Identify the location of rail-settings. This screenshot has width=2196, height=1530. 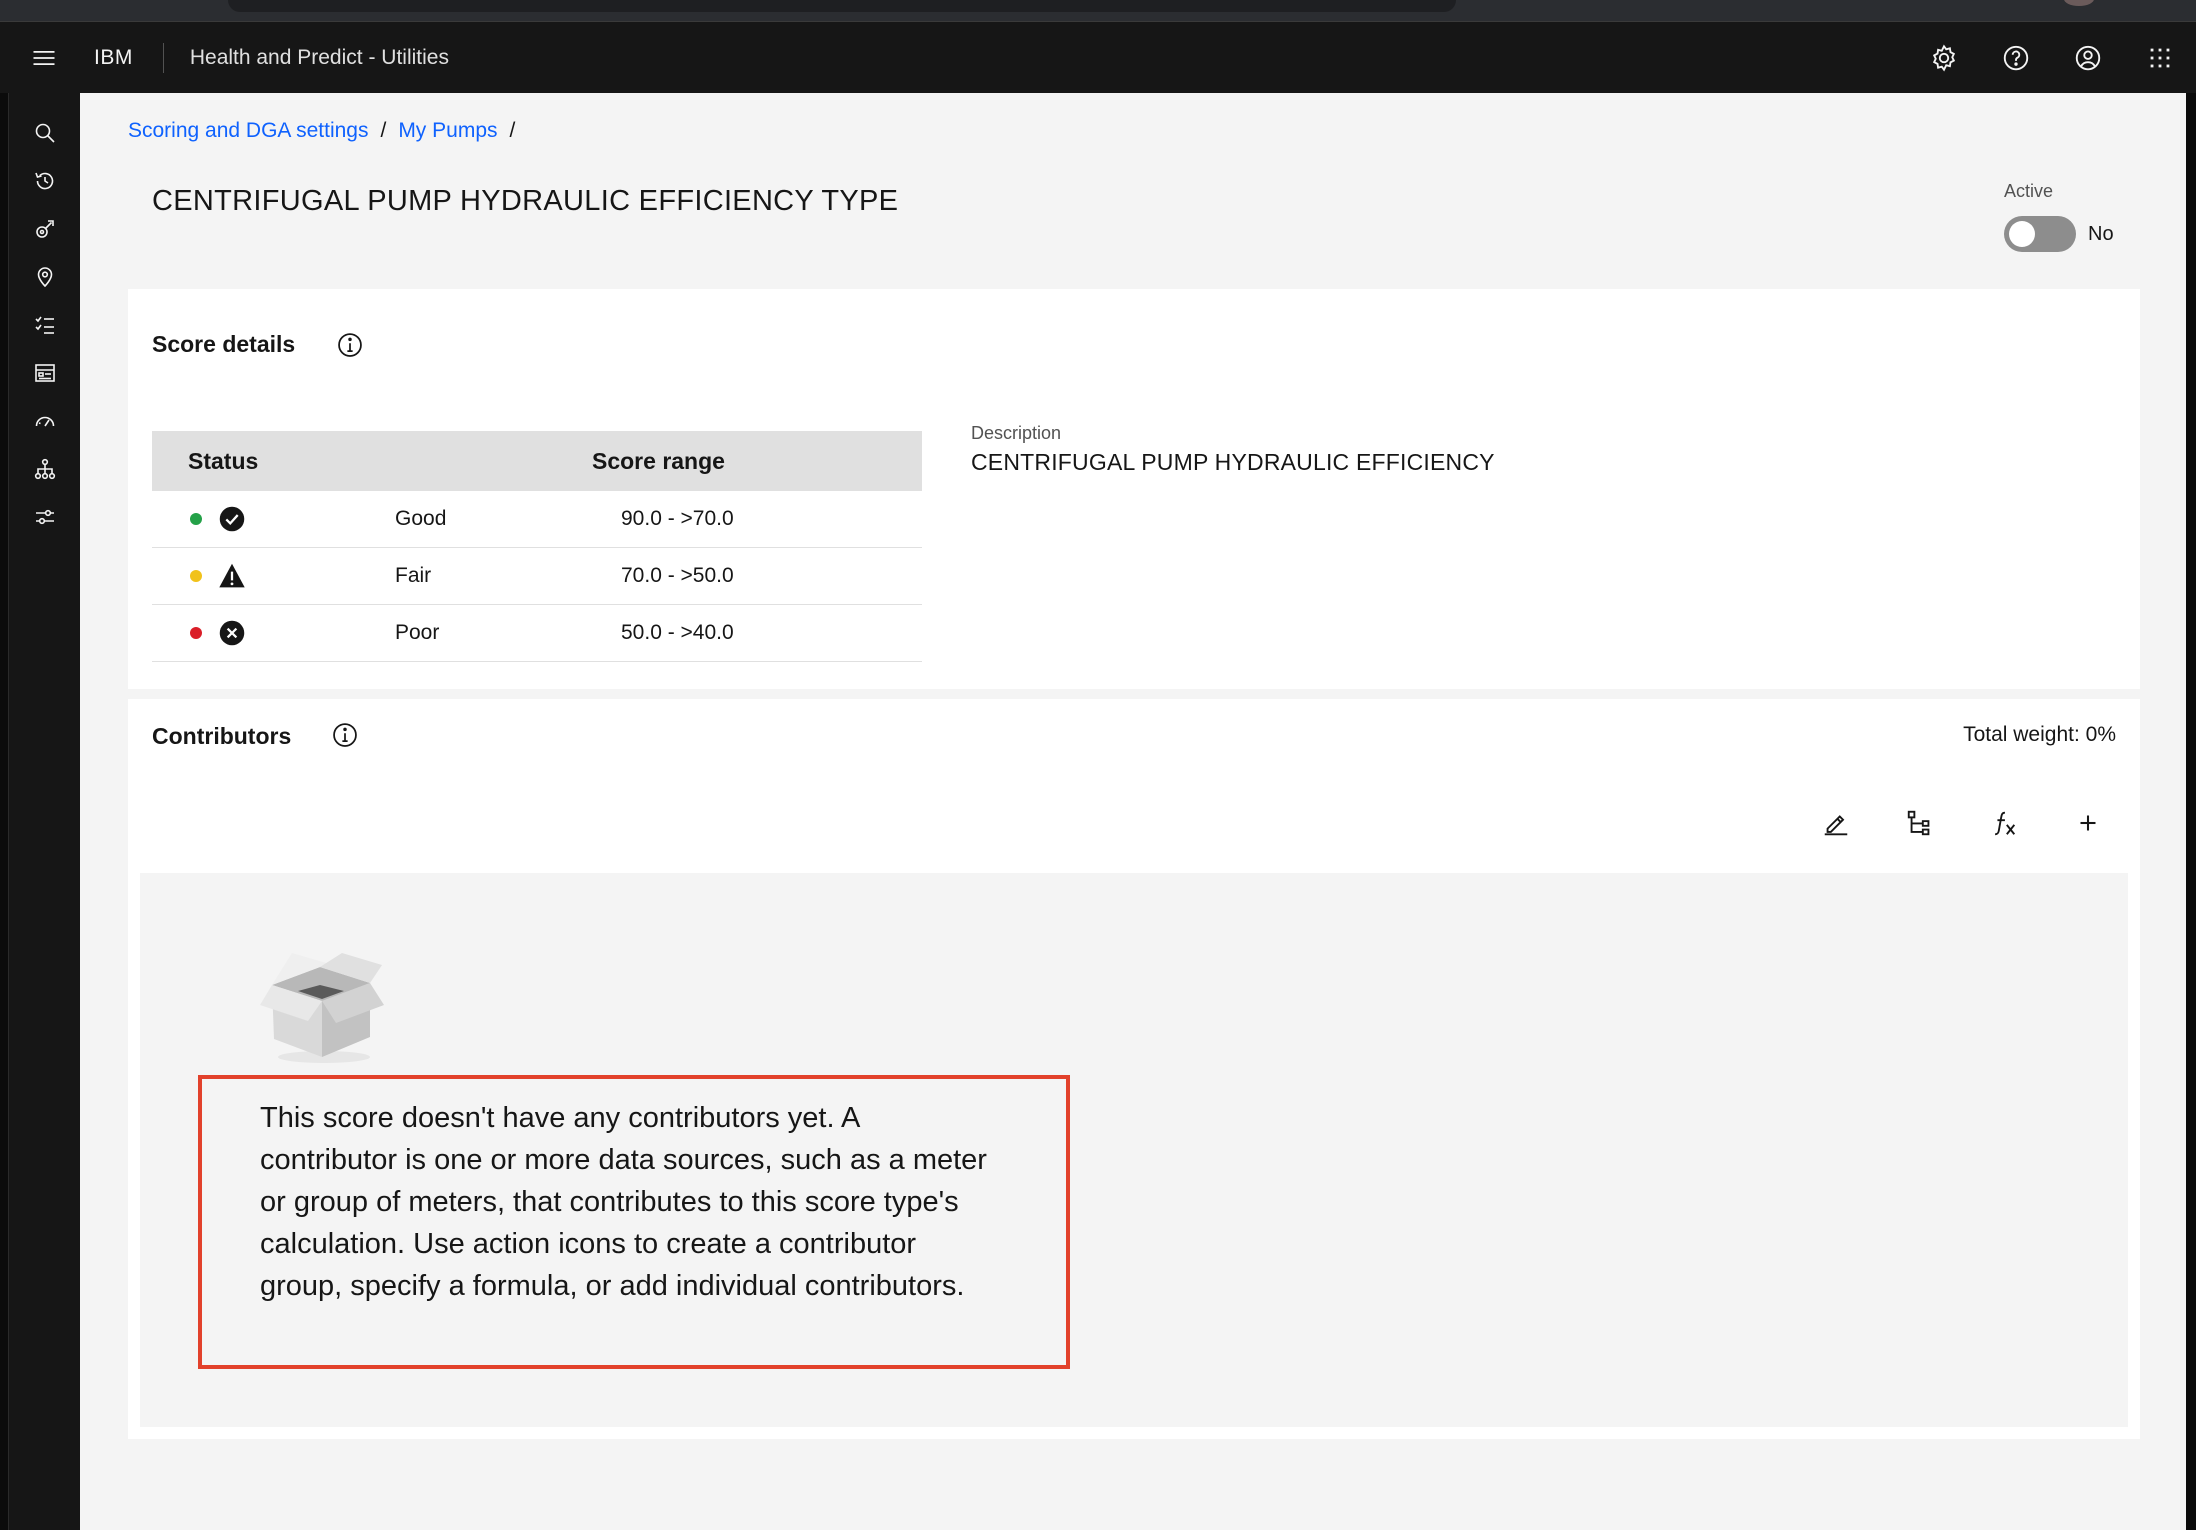
(45, 517).